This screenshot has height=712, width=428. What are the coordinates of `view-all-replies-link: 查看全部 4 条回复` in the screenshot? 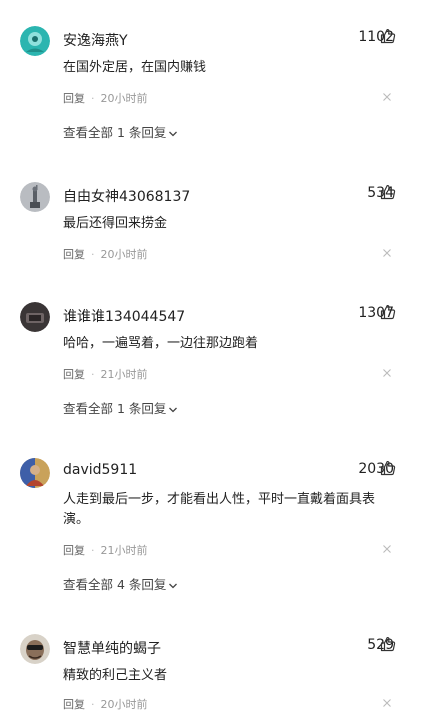 It's located at (120, 583).